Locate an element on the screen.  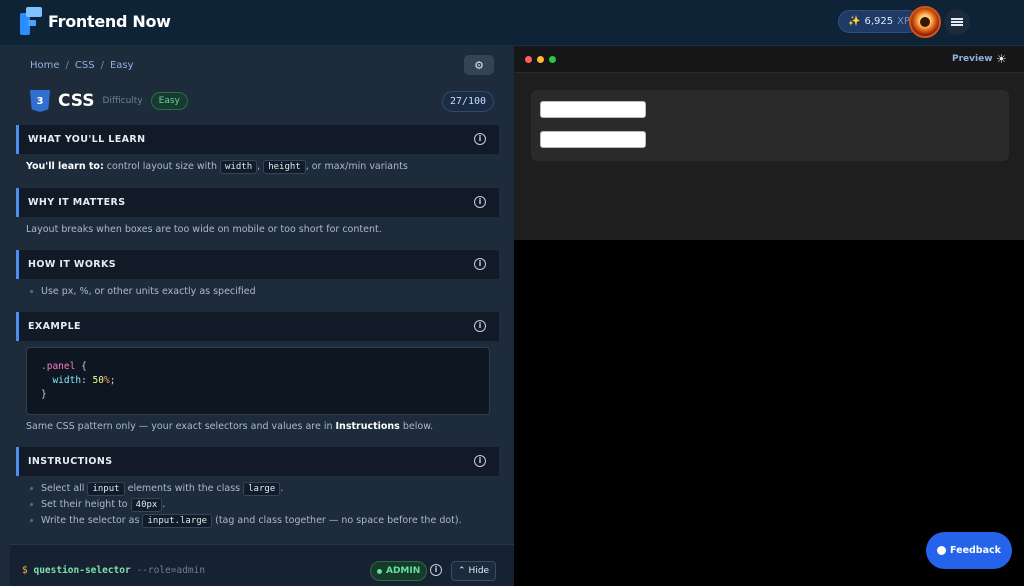
xp-value: 6,925 is located at coordinates (879, 21).